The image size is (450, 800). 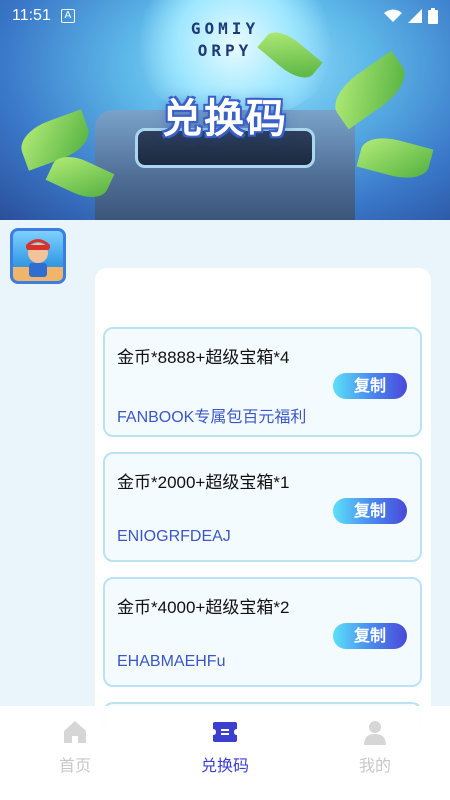 I want to click on code-card: 金币*2000+超级宝箱*1 复制 ENIOGRFDEAJ, so click(x=262, y=507).